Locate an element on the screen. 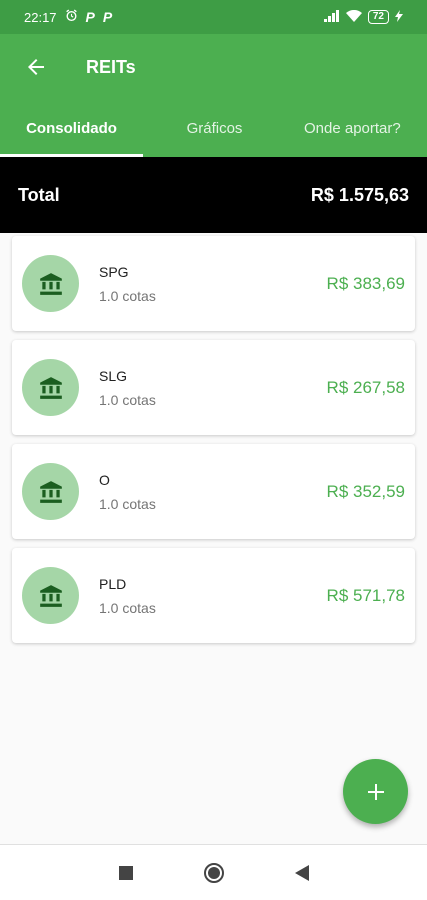 Image resolution: width=427 pixels, height=900 pixels. triangle-left-icon is located at coordinates (301, 872).